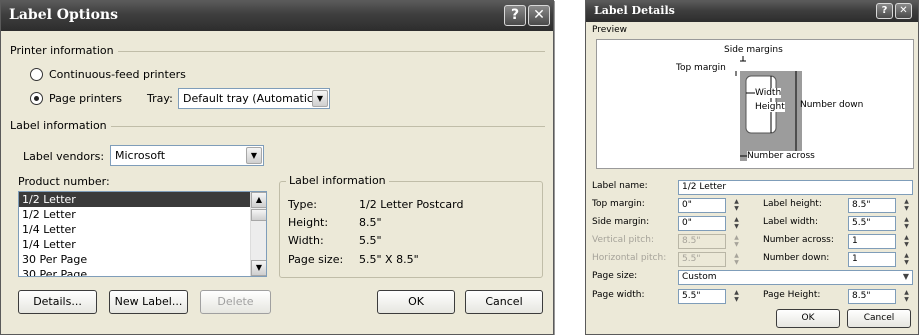  What do you see at coordinates (736, 259) in the screenshot?
I see `horizontal-pitch-spinner: ▲ ▼` at bounding box center [736, 259].